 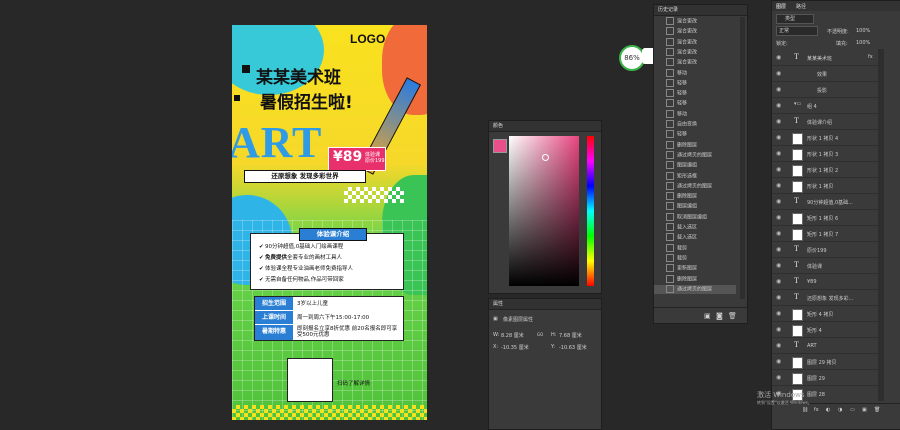 What do you see at coordinates (825, 345) in the screenshot?
I see `layer-row: ◉ T ART` at bounding box center [825, 345].